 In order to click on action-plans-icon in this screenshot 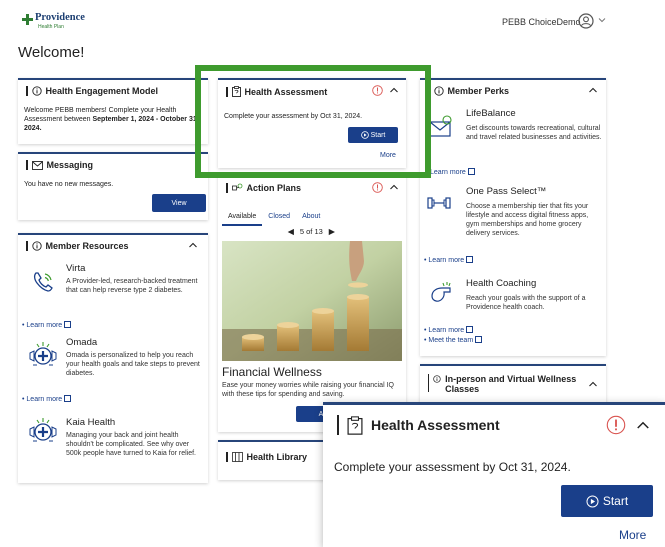, I will do `click(236, 187)`.